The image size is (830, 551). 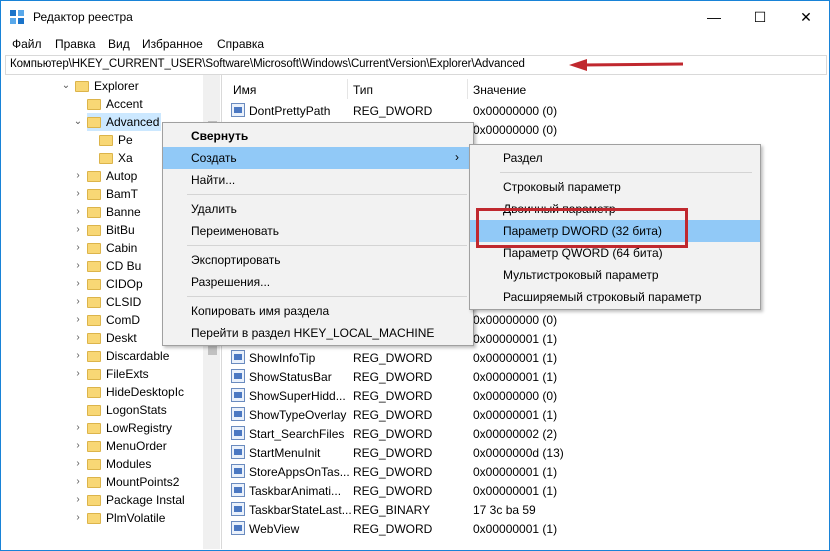 What do you see at coordinates (527, 414) in the screenshot?
I see `value-row: ShowTypeOverlay REG_DWORD 0x00000001 (1)` at bounding box center [527, 414].